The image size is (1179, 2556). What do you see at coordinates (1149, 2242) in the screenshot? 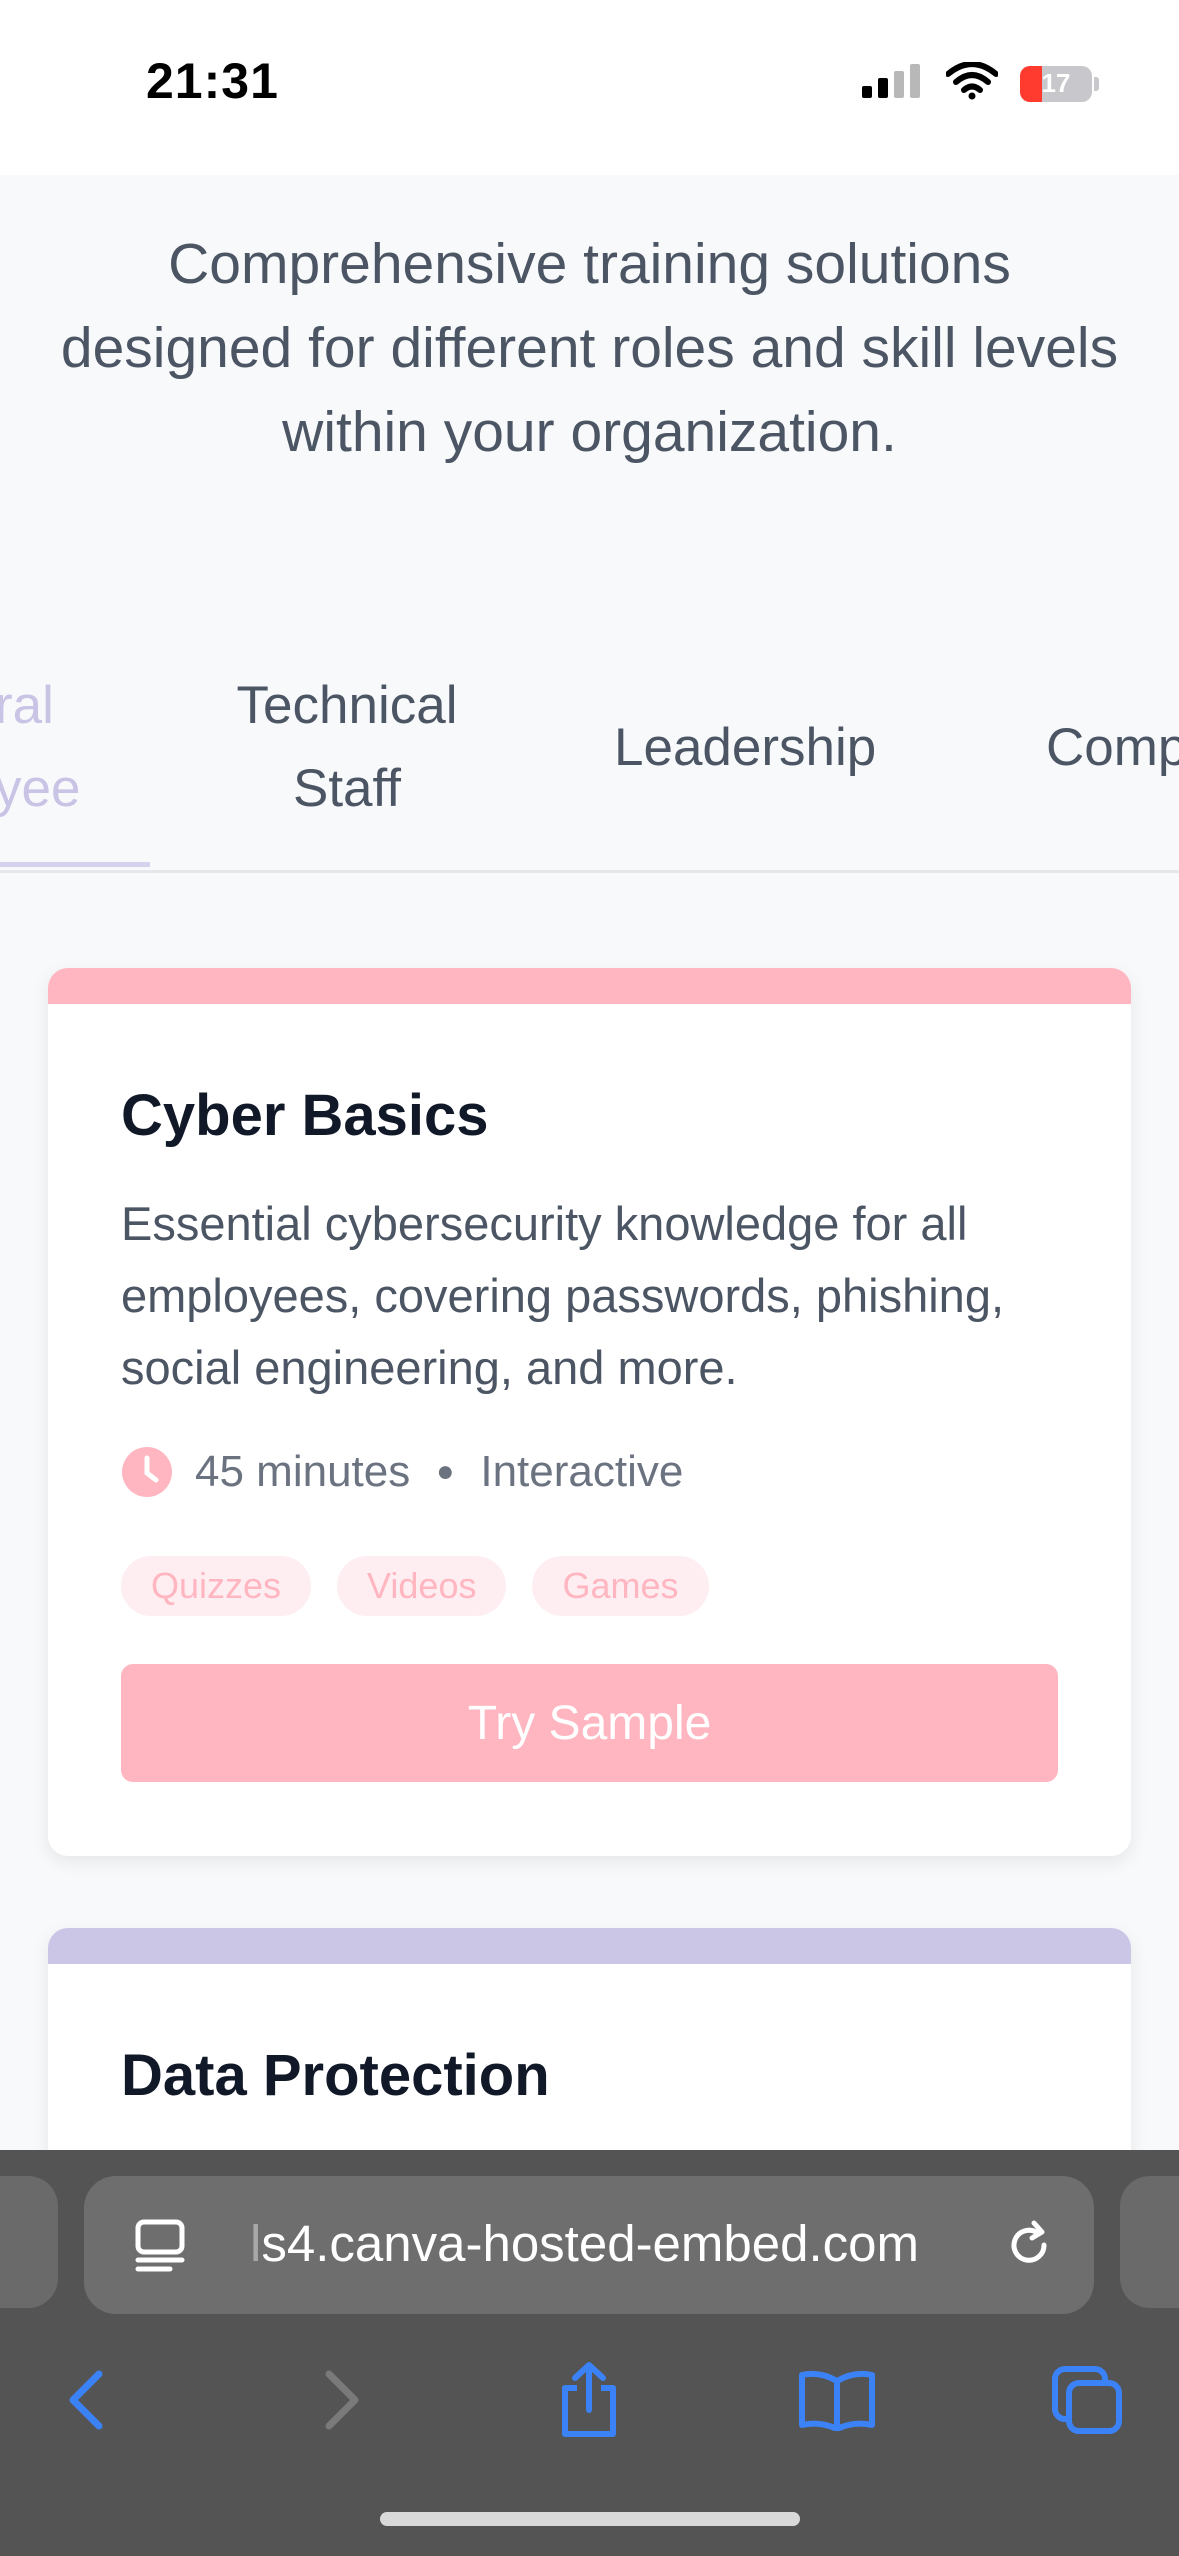
I see `next-tab-preview` at bounding box center [1149, 2242].